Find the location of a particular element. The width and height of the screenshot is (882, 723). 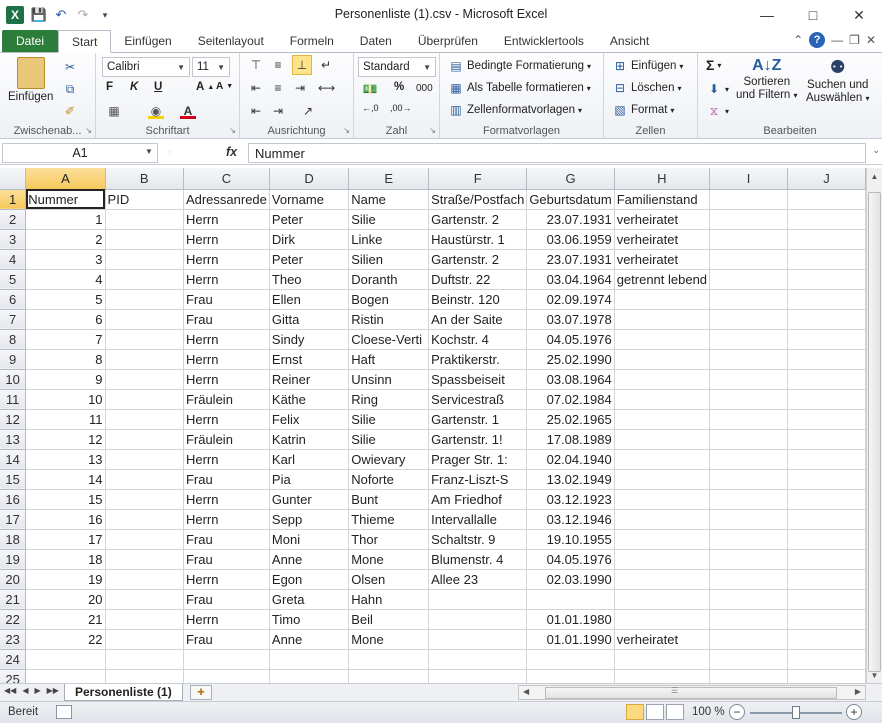

minimize-workbook-icon: — is located at coordinates (837, 40).